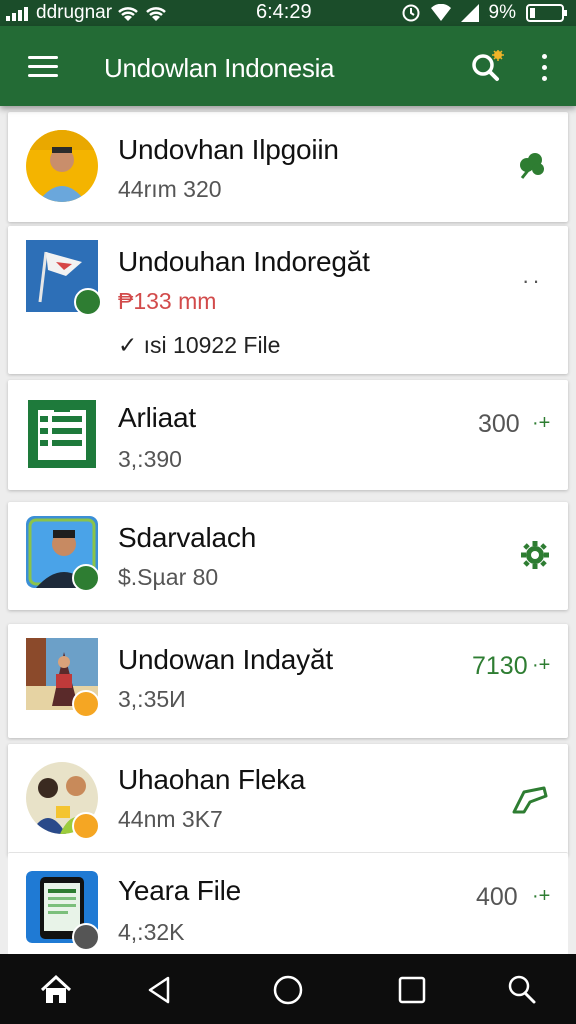  What do you see at coordinates (152, 699) in the screenshot?
I see `item-subtitle: 3,:35И` at bounding box center [152, 699].